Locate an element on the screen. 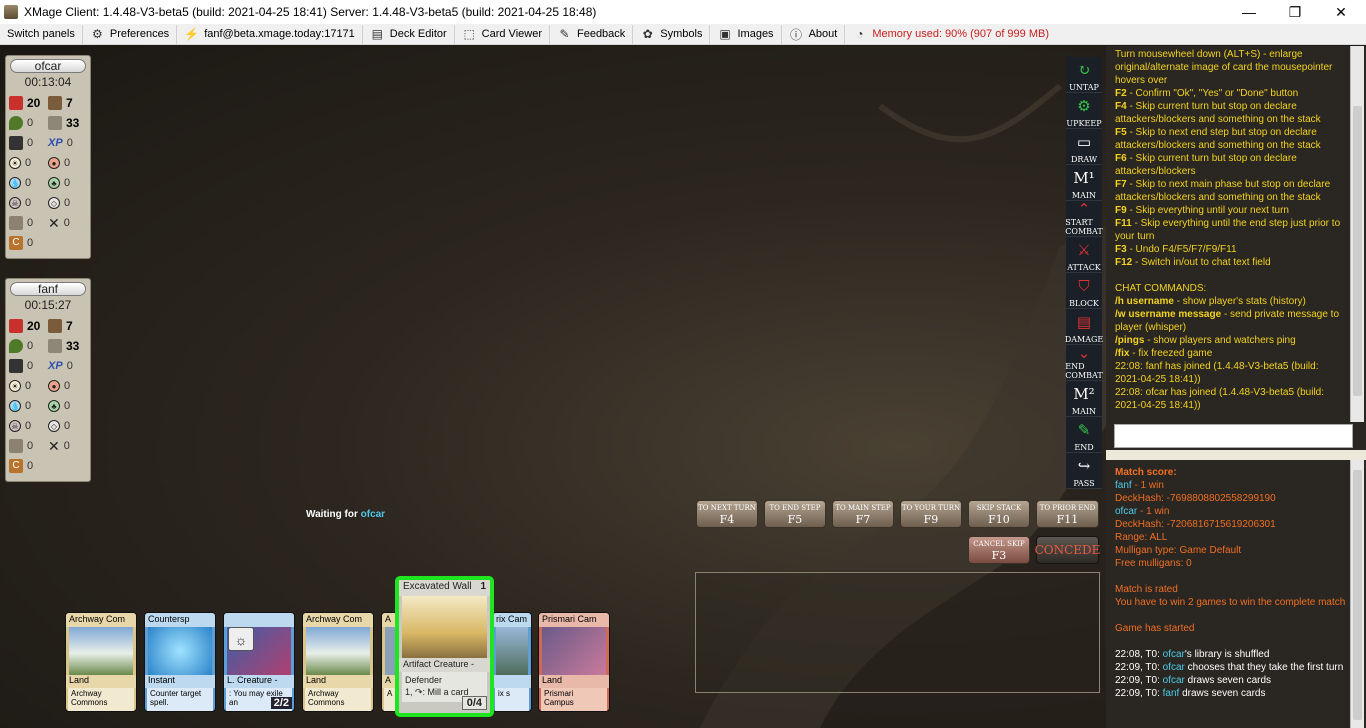 The height and width of the screenshot is (728, 1366). exile-count: 0 is located at coordinates (66, 446).